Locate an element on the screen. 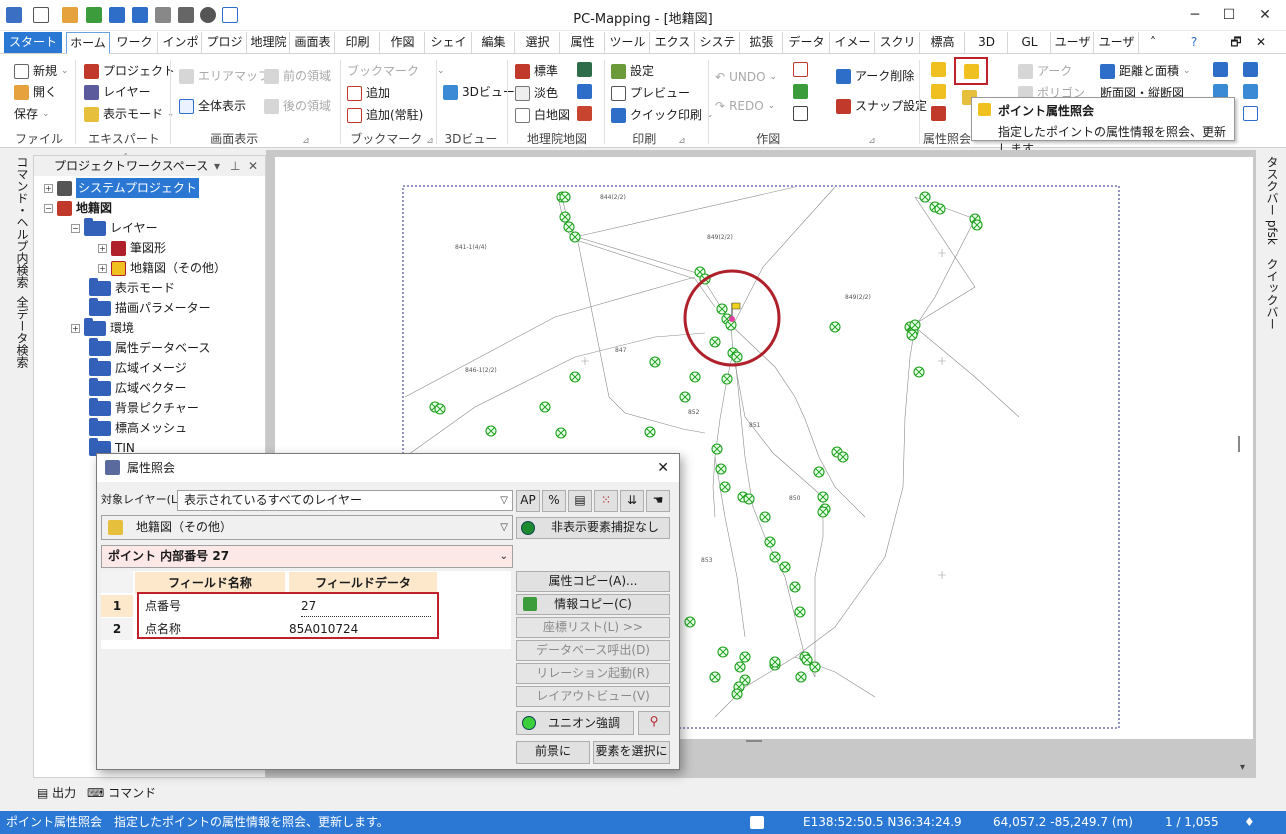 The width and height of the screenshot is (1286, 834). maximize-button: ☐ is located at coordinates (1229, 15).